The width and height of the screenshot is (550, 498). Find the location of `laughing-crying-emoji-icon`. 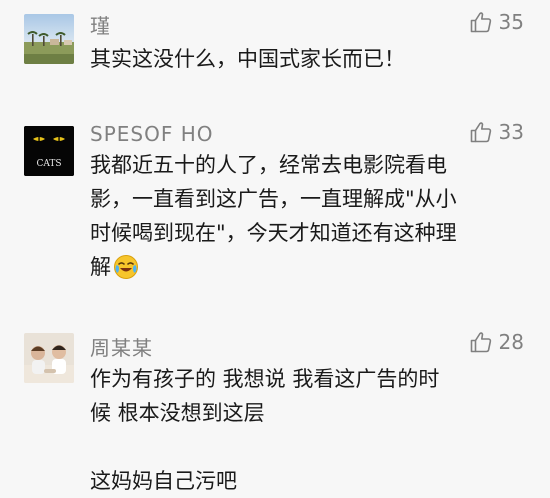

laughing-crying-emoji-icon is located at coordinates (126, 272).